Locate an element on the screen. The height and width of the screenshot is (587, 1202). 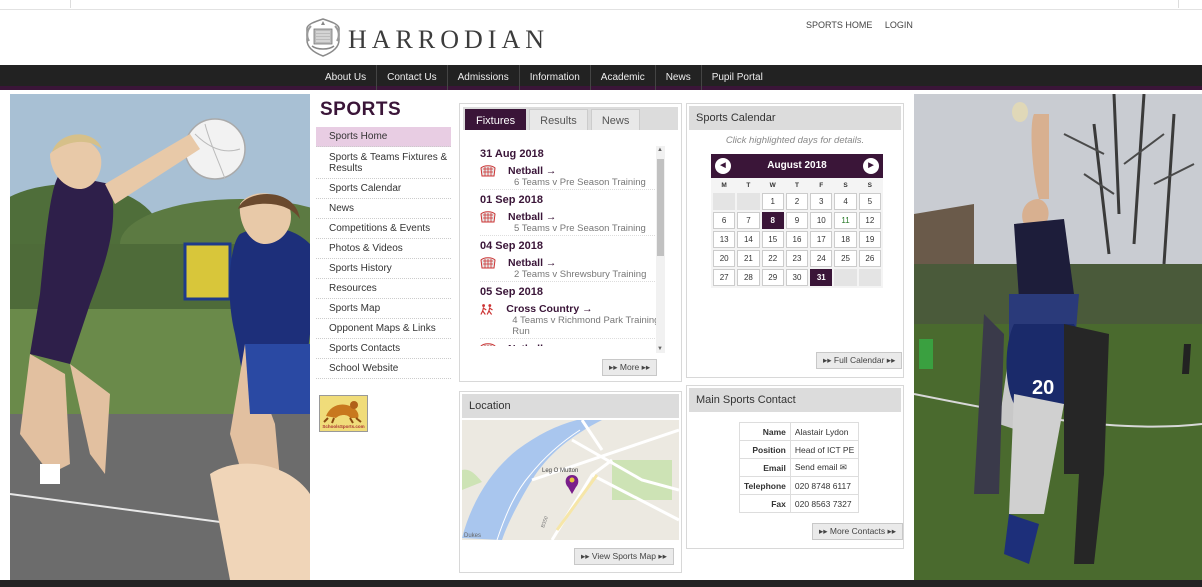
scroll-down-icon: ▼ is located at coordinates (660, 349).